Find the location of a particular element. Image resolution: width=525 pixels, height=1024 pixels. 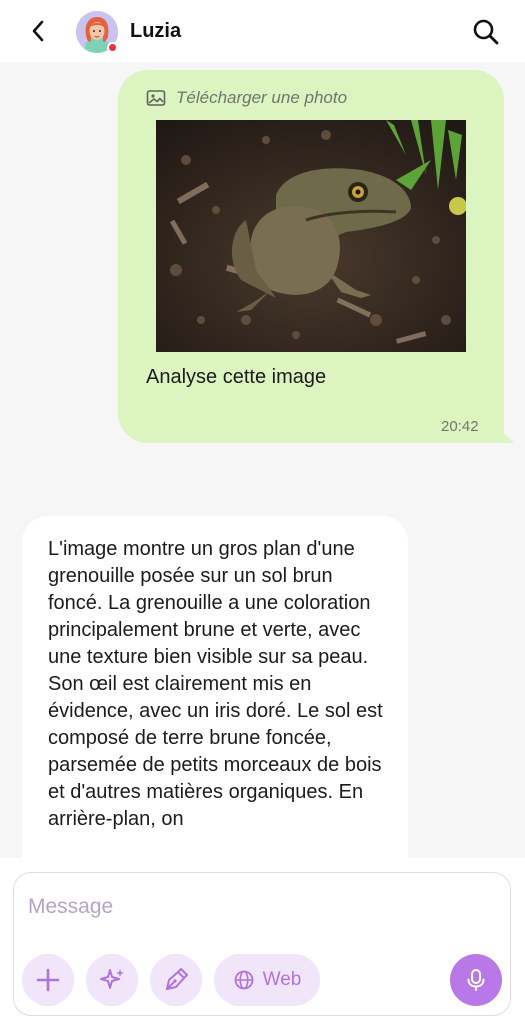

message-timestamp: 20:42 is located at coordinates (460, 426).